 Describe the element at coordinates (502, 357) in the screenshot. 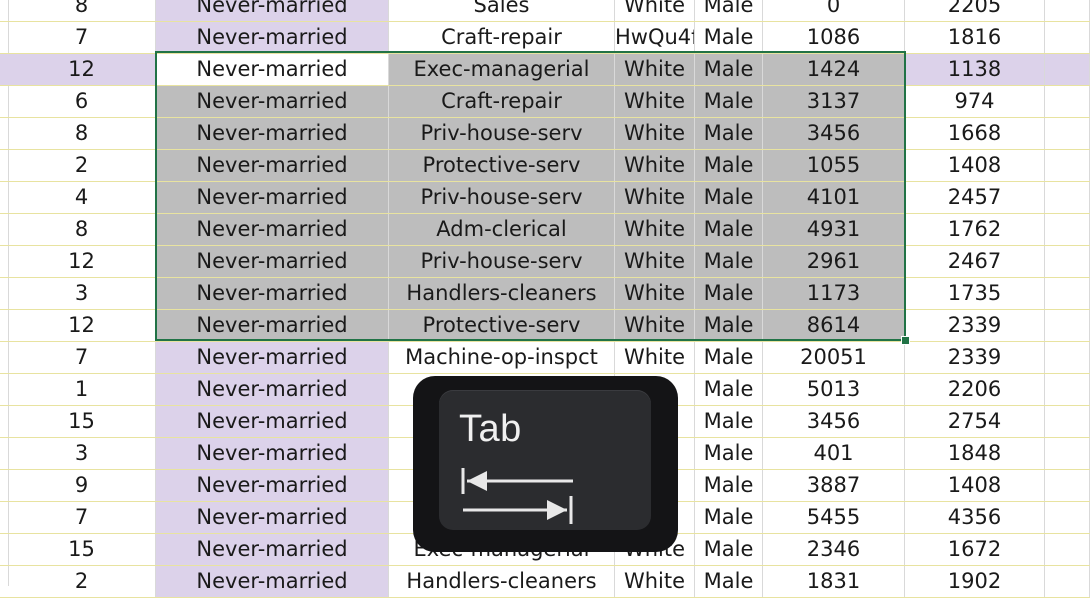

I see `cell-occupation: Machine-op-inspct` at that location.